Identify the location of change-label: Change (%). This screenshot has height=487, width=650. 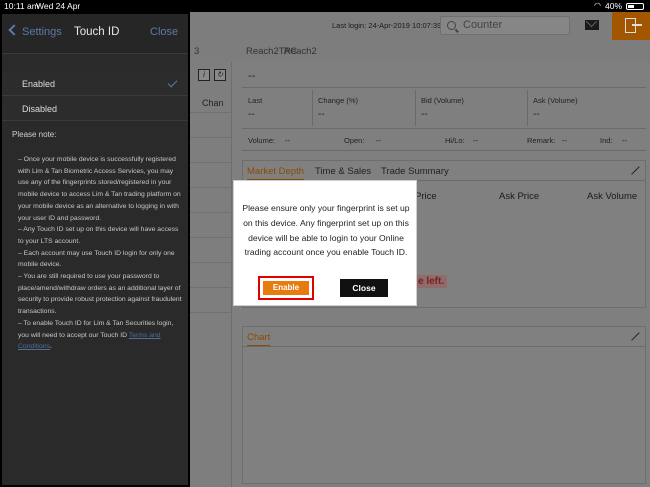
(338, 100).